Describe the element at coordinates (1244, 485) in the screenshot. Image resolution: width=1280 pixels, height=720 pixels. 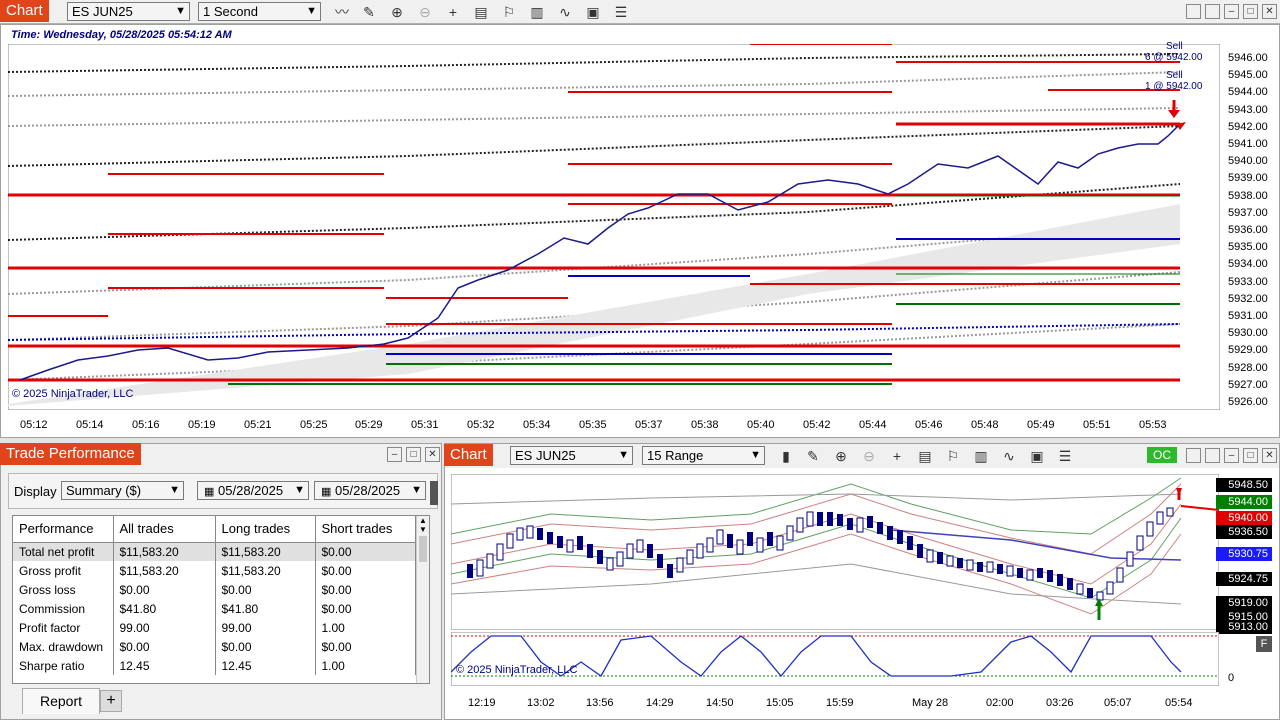
I see `price-label: 5948.50` at that location.